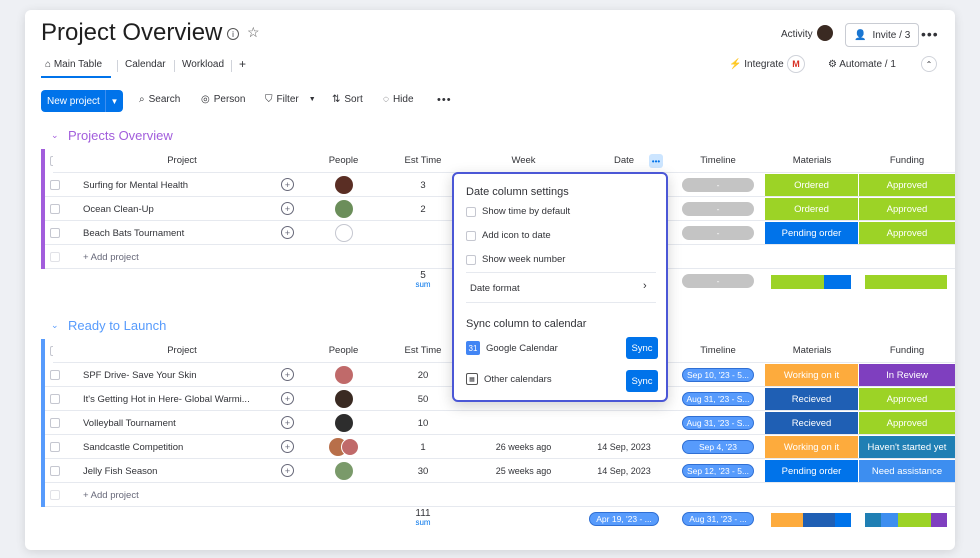  What do you see at coordinates (423, 161) in the screenshot?
I see `column-header-est-time: Est Time` at bounding box center [423, 161].